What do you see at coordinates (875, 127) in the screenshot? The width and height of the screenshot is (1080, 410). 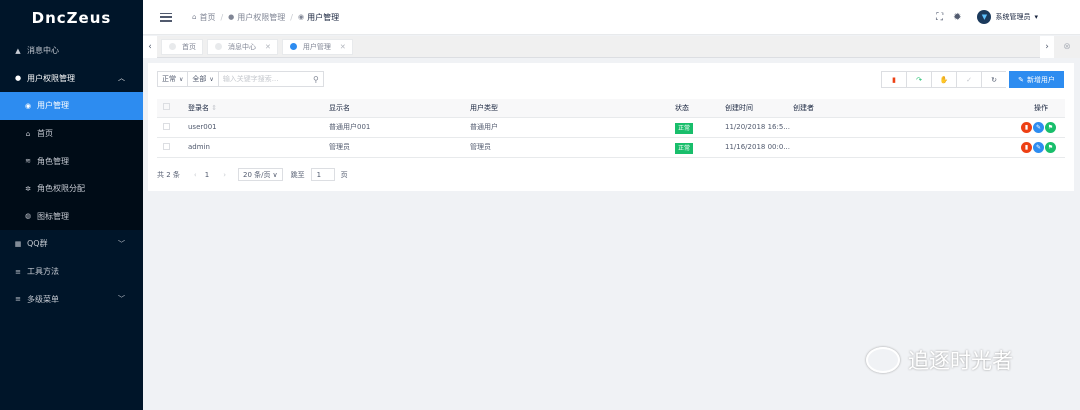 I see `cell-creator` at bounding box center [875, 127].